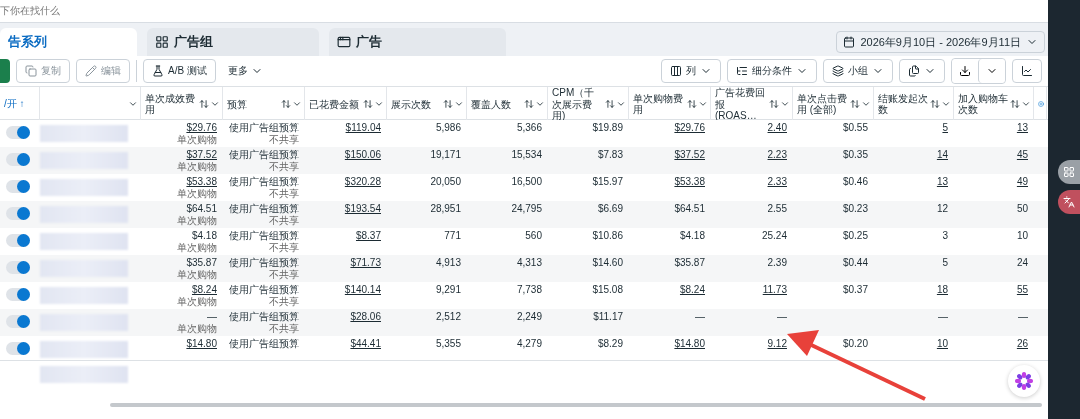  What do you see at coordinates (529, 344) in the screenshot?
I see `table-cell: 4,279` at bounding box center [529, 344].